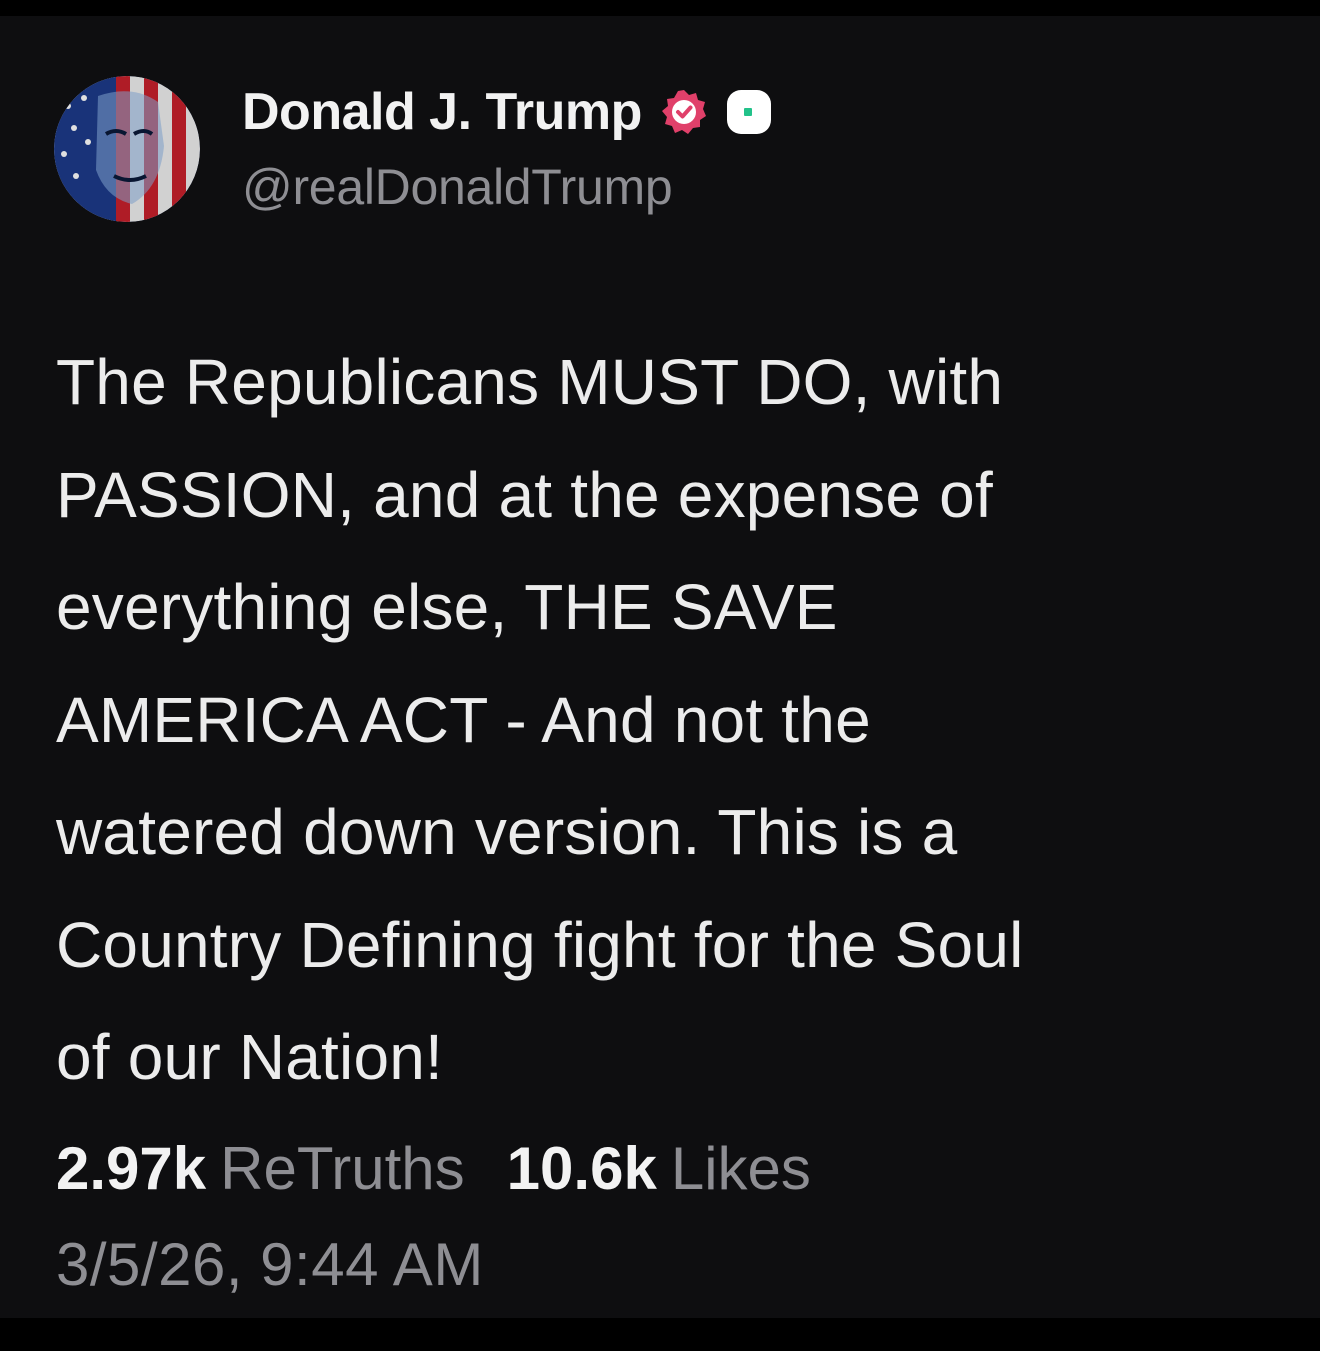 This screenshot has width=1320, height=1351. I want to click on likes-count: 10.6k, so click(581, 1168).